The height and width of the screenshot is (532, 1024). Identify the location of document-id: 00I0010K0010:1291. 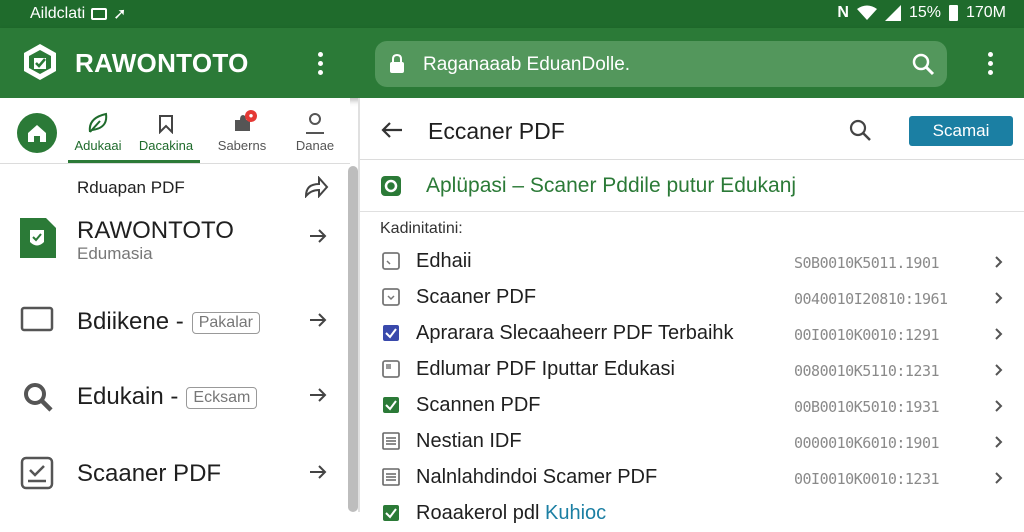
(867, 335).